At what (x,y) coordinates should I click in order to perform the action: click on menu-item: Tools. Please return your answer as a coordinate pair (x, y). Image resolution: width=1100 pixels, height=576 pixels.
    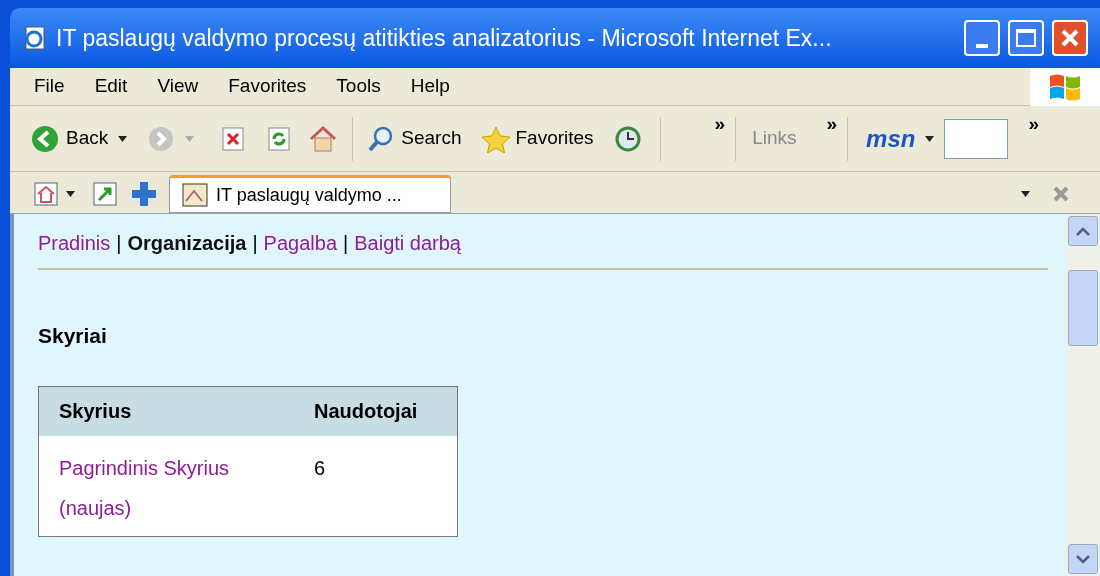
    Looking at the image, I should click on (358, 86).